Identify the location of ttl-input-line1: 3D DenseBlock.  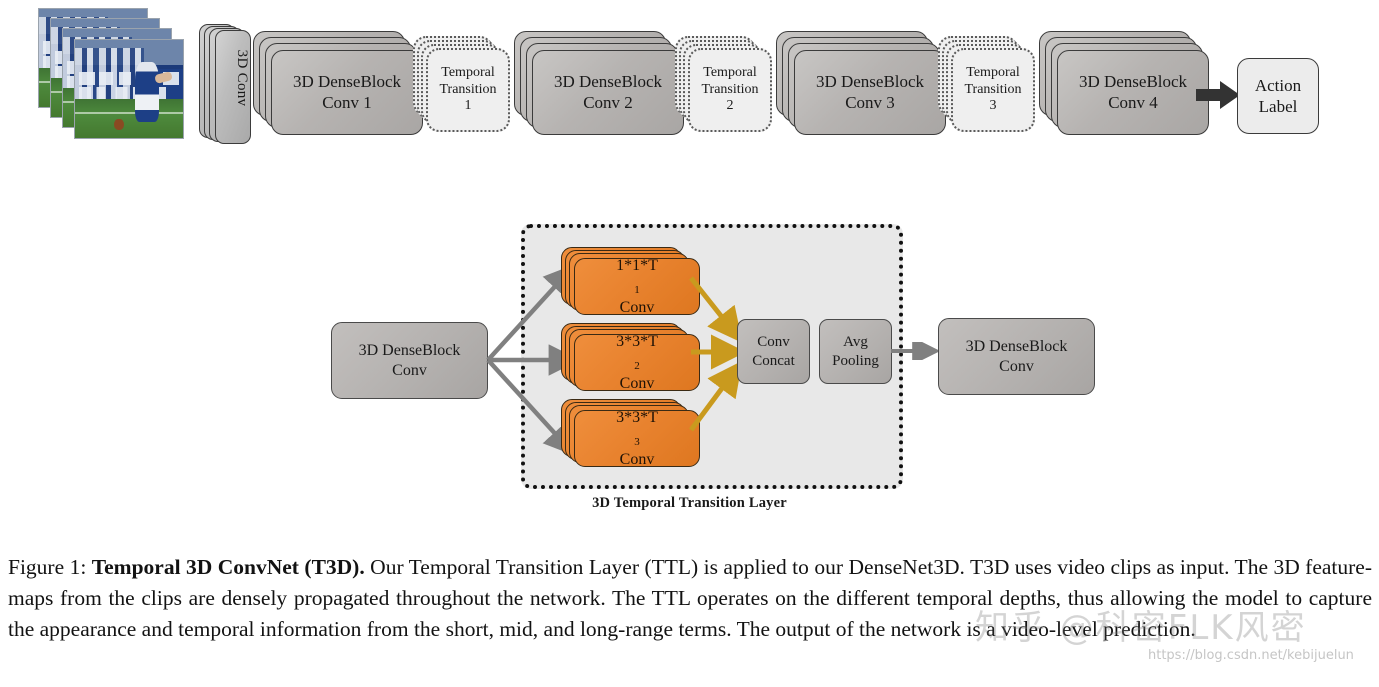
(409, 350).